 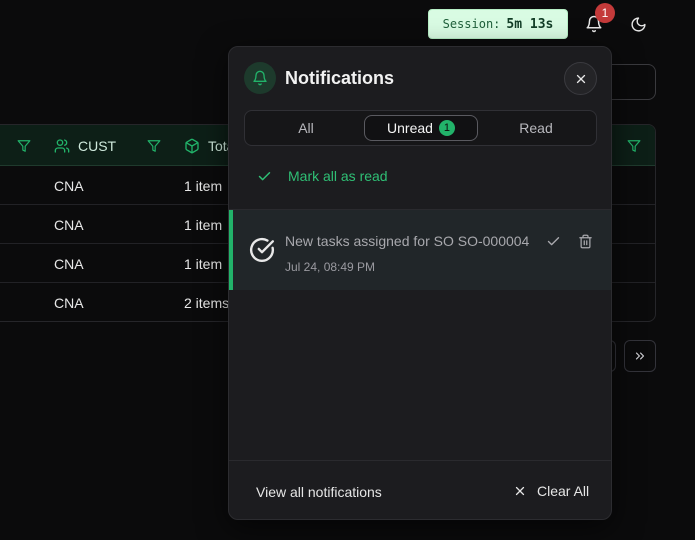 I want to click on notification-time: Jul 24, 08:49 PM, so click(x=330, y=267).